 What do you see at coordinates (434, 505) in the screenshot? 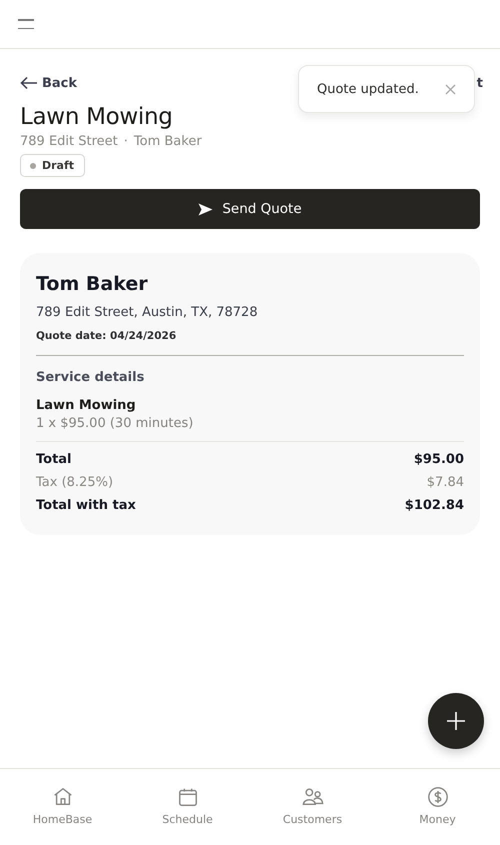
I see `total-value: $102.84` at bounding box center [434, 505].